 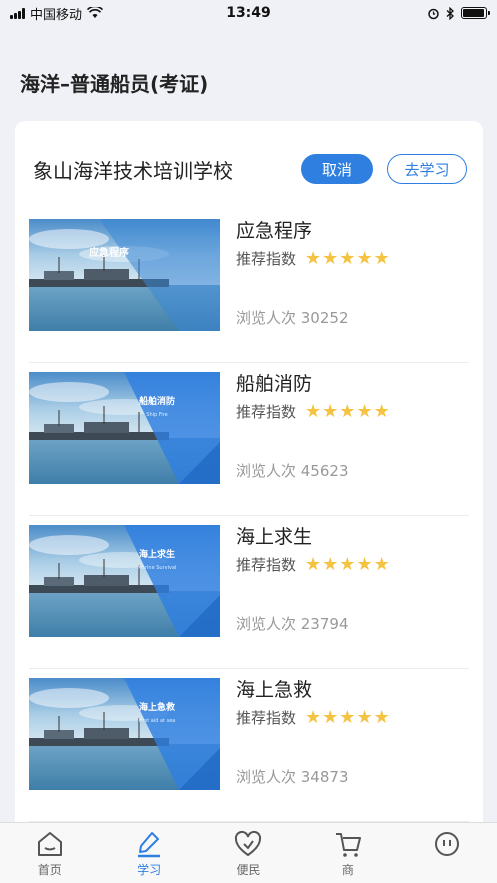 I want to click on bluetooth-icon, so click(x=450, y=13).